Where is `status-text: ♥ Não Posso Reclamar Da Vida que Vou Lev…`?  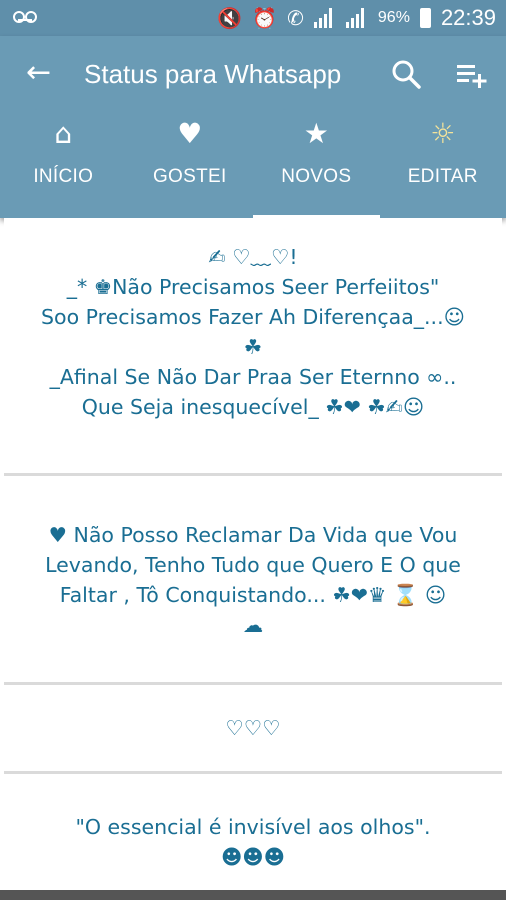
status-text: ♥ Não Posso Reclamar Da Vida que Vou Lev… is located at coordinates (253, 580).